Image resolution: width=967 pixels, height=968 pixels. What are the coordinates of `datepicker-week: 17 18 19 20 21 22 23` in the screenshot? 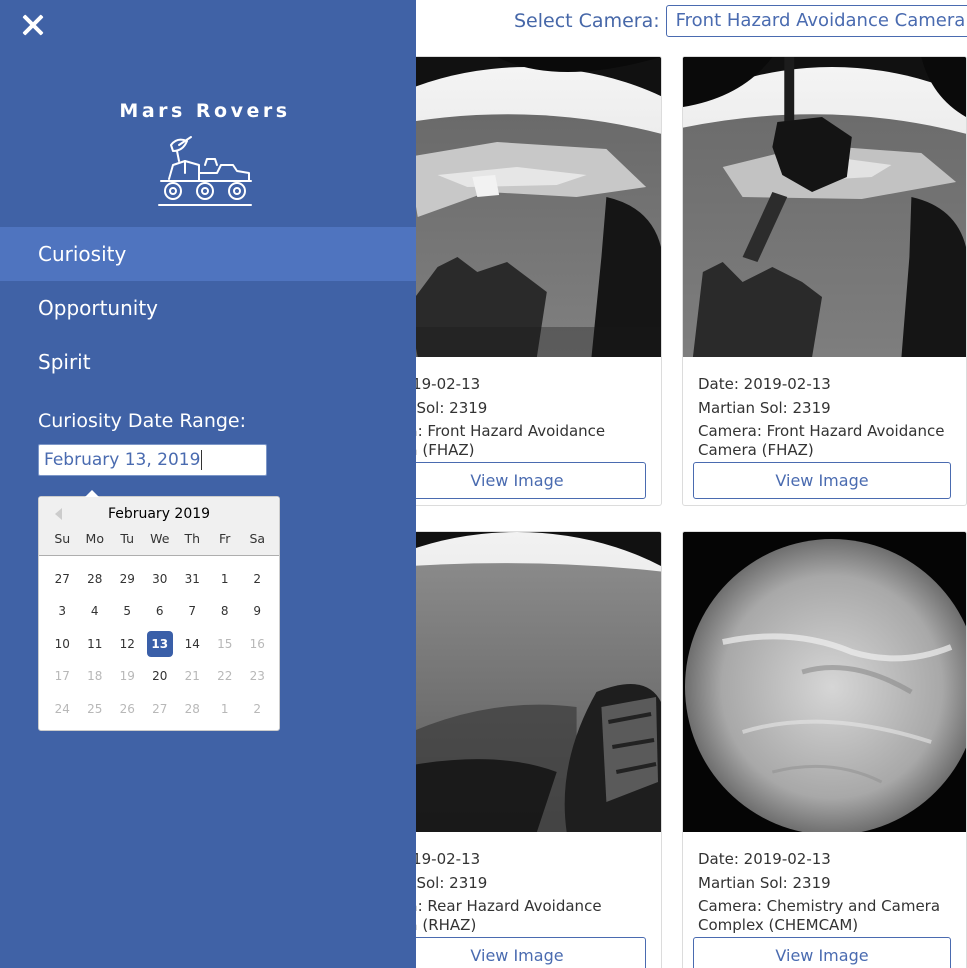 It's located at (160, 680).